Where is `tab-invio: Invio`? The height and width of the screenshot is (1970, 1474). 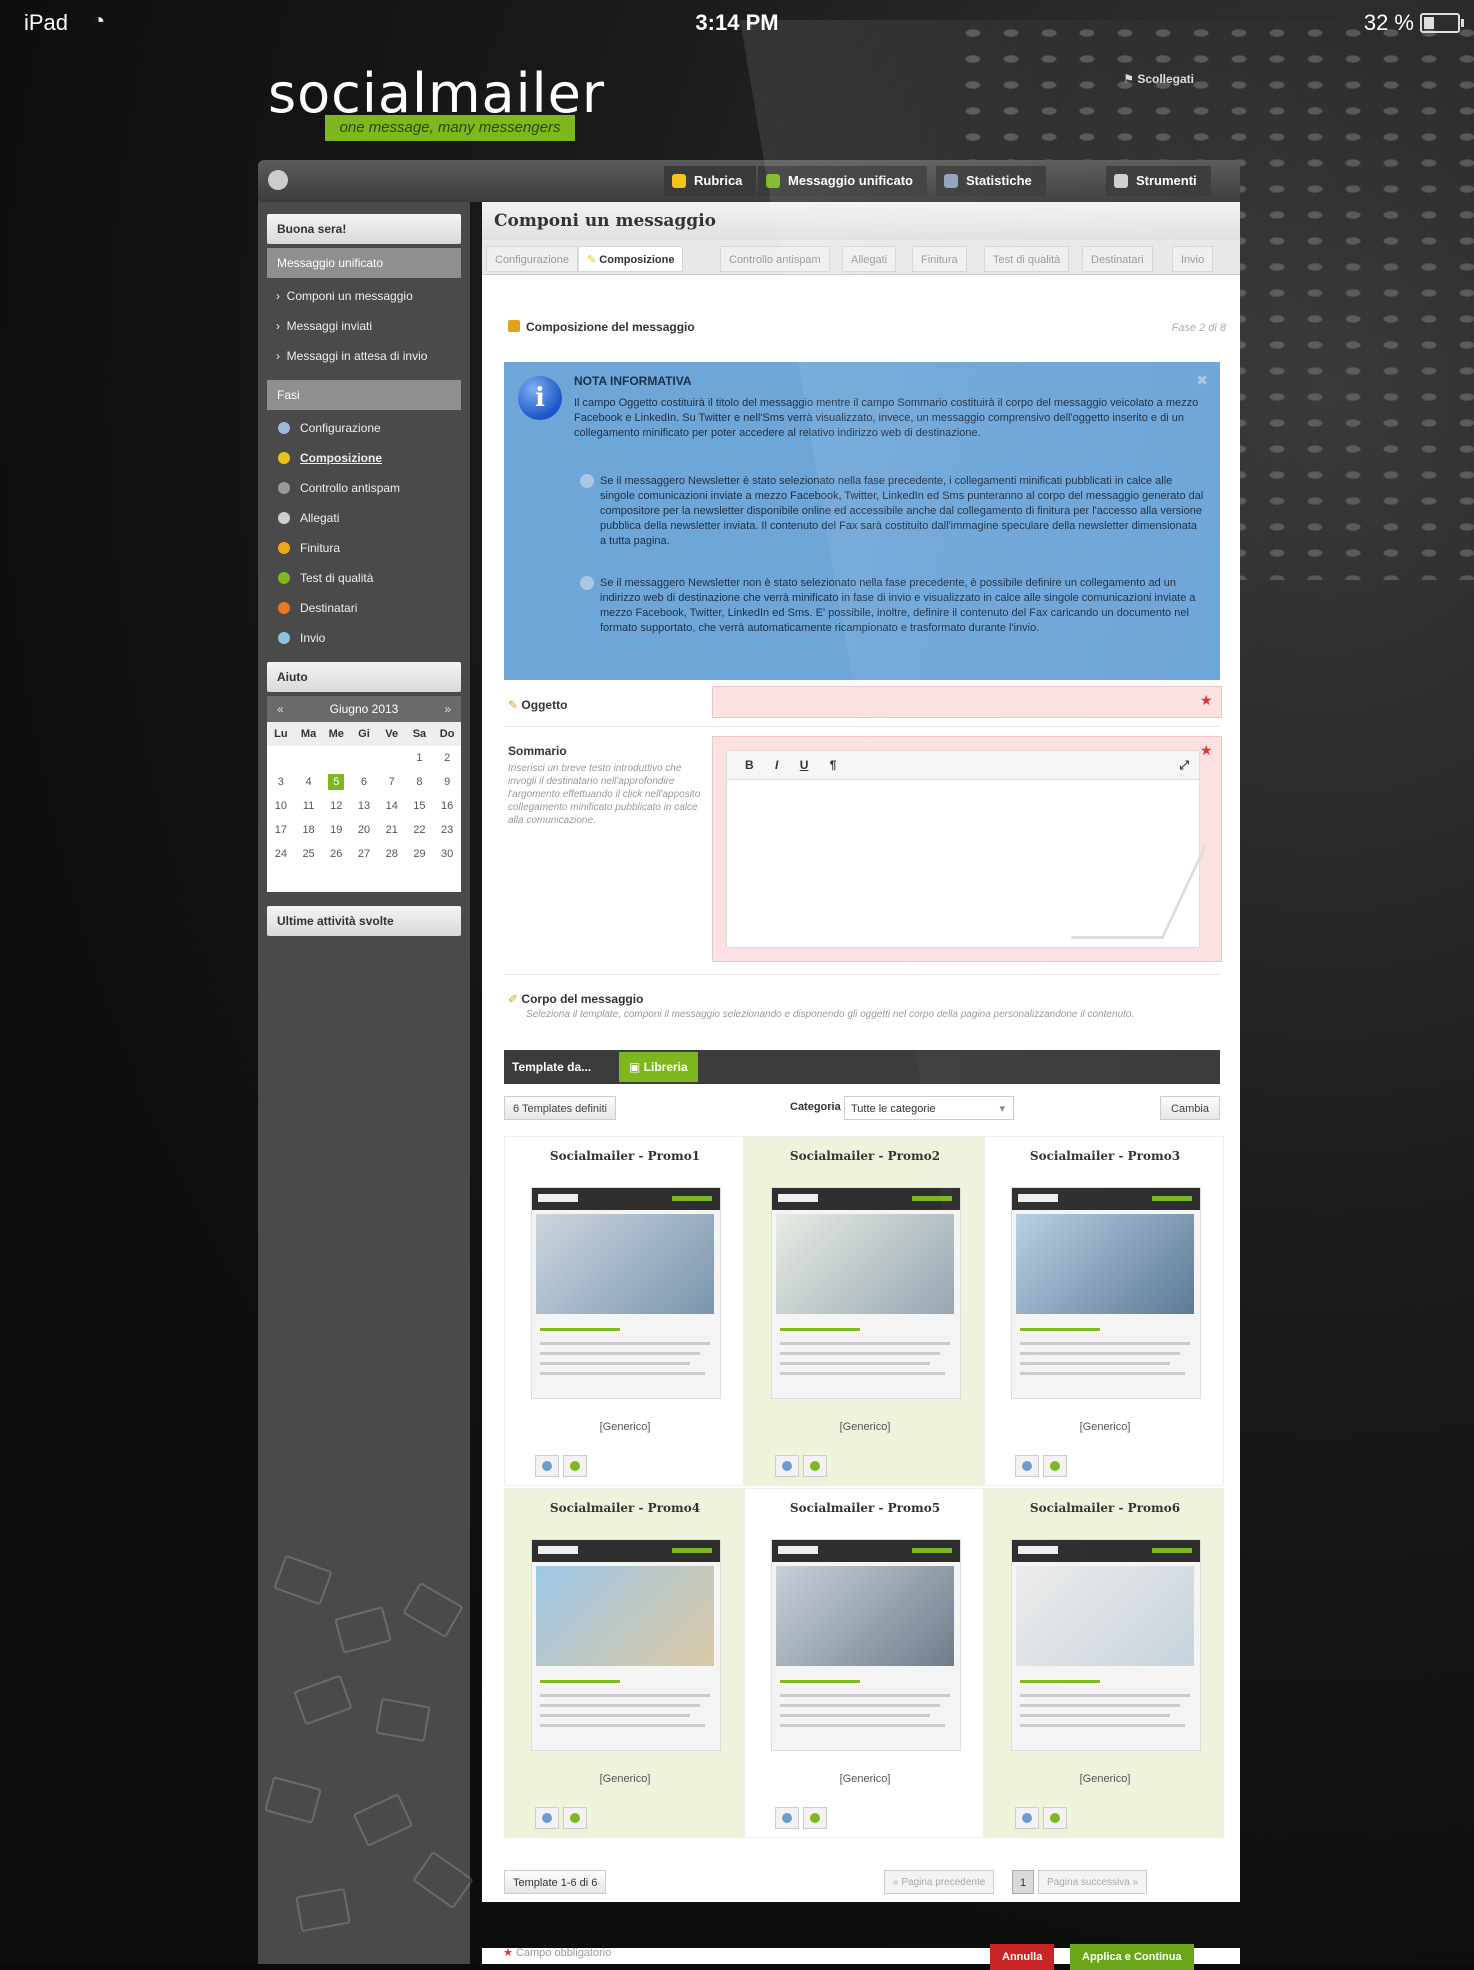
tab-invio: Invio is located at coordinates (1193, 259).